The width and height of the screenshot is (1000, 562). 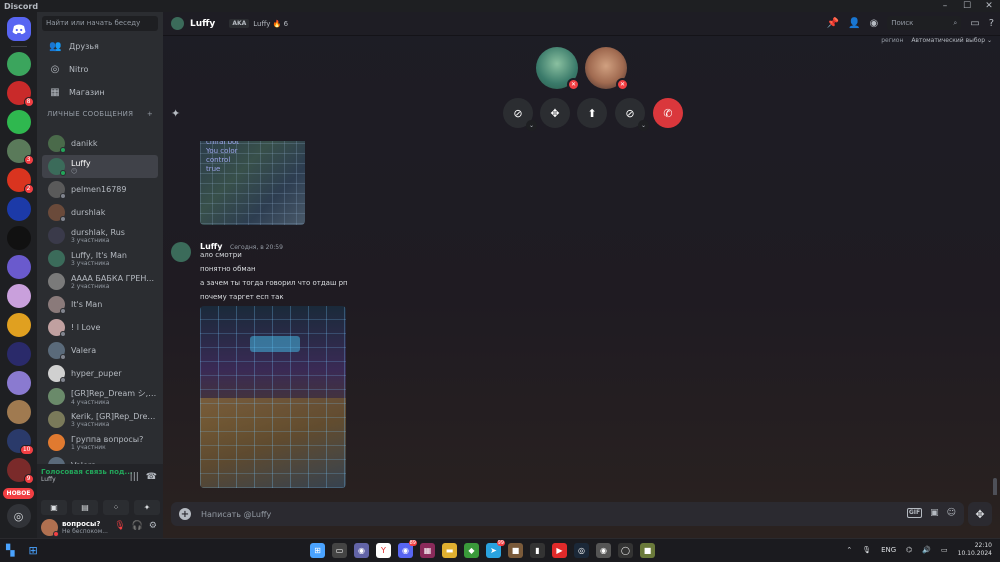 I want to click on server-icon: 2, so click(x=20, y=181).